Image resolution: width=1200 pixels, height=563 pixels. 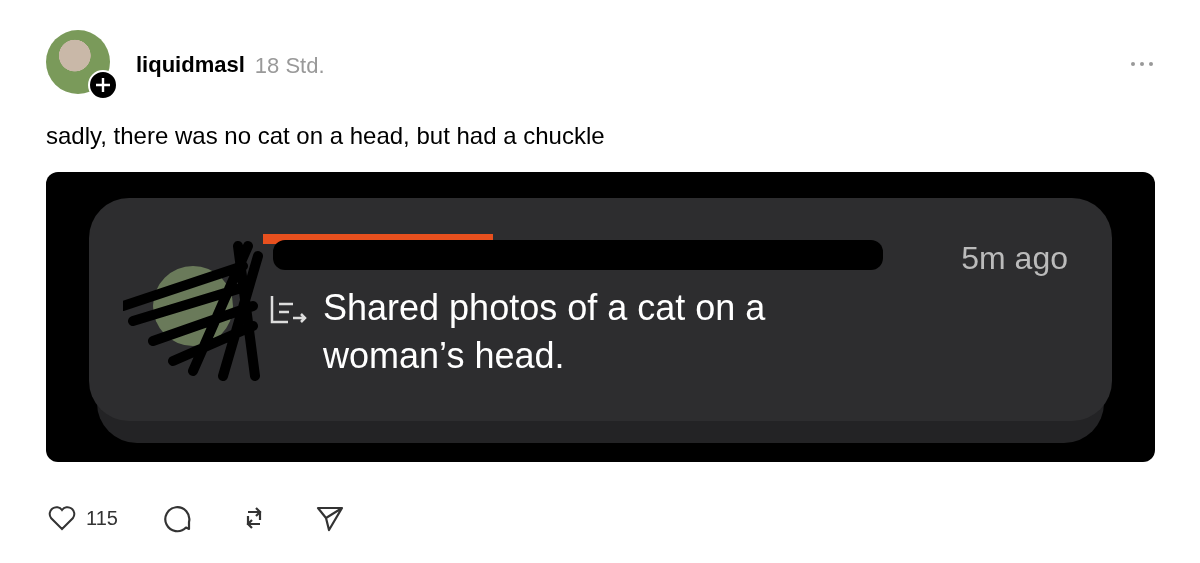 What do you see at coordinates (326, 136) in the screenshot?
I see `post-text: sadly, there was no cat on a head, but had a chuckle` at bounding box center [326, 136].